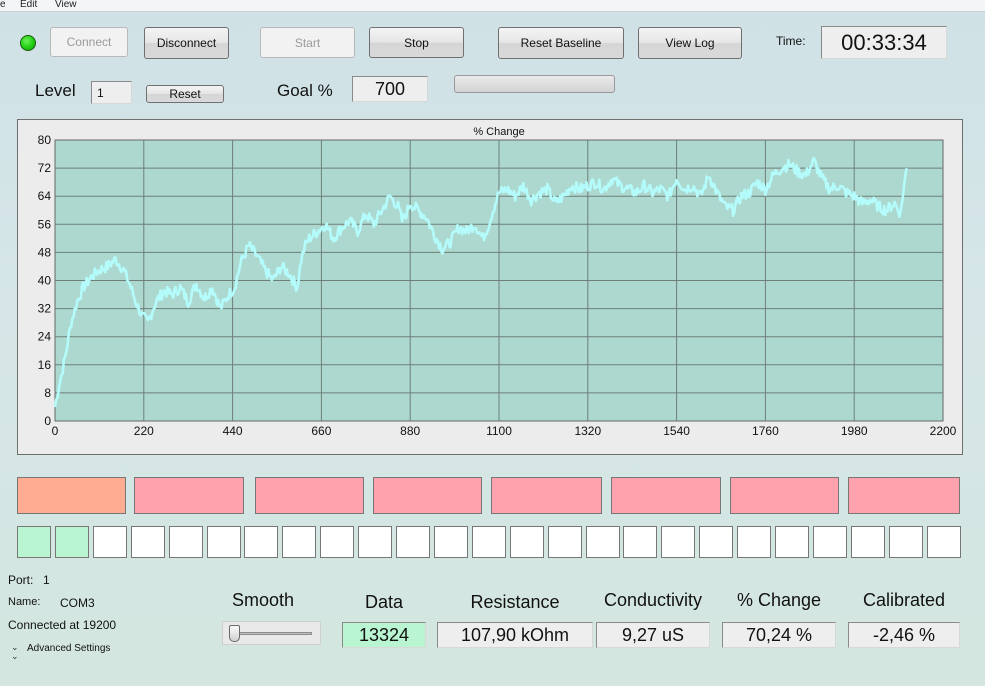 This screenshot has height=686, width=985. Describe the element at coordinates (144, 431) in the screenshot. I see `x-tick-label: 220` at that location.